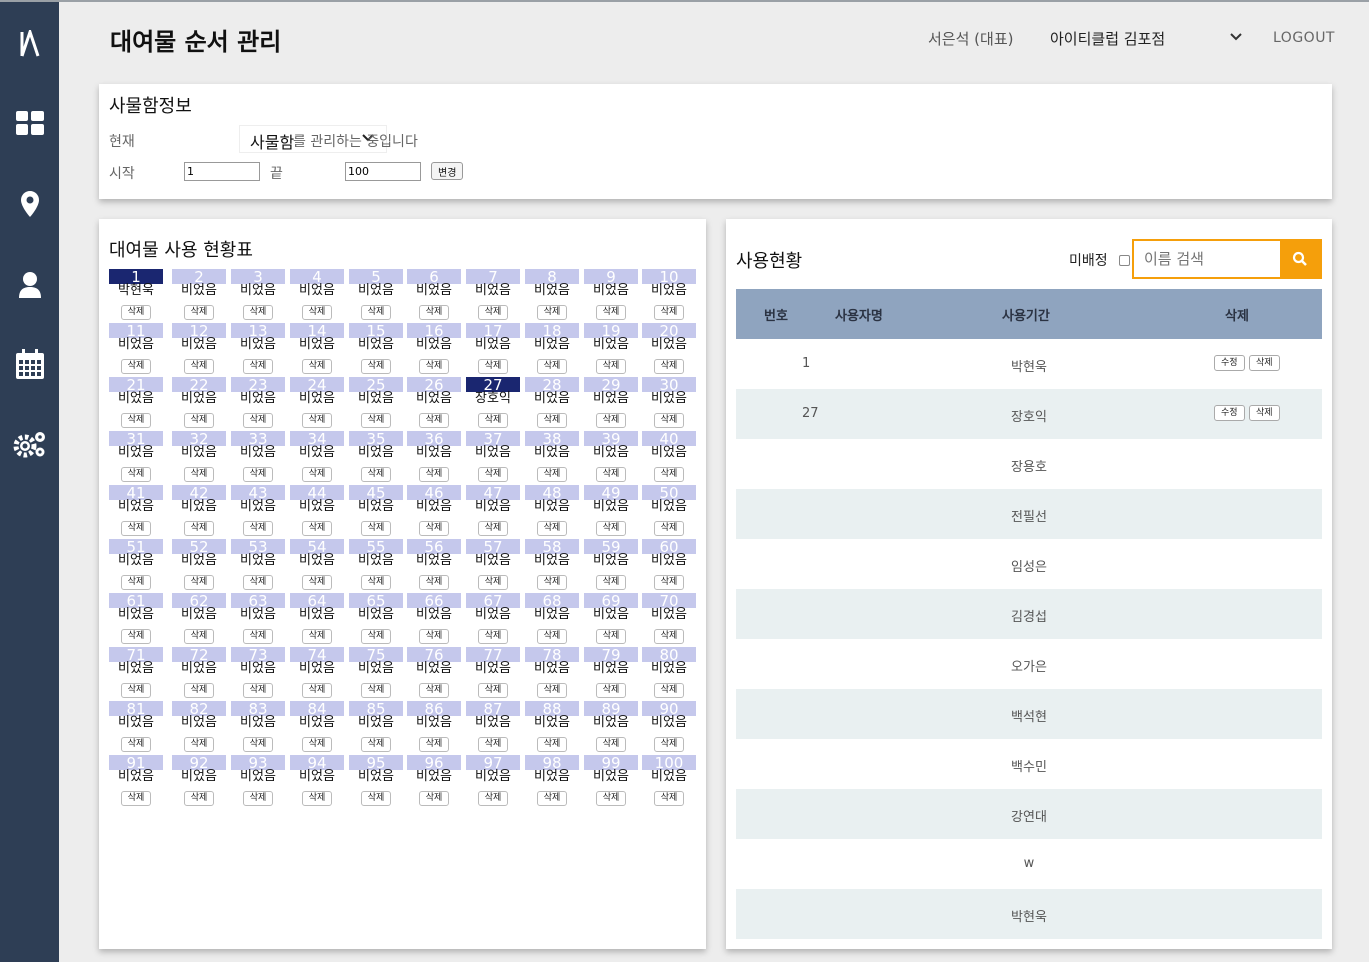 This screenshot has height=962, width=1369. I want to click on locker-cell: 16 비었음 삭제, so click(434, 348).